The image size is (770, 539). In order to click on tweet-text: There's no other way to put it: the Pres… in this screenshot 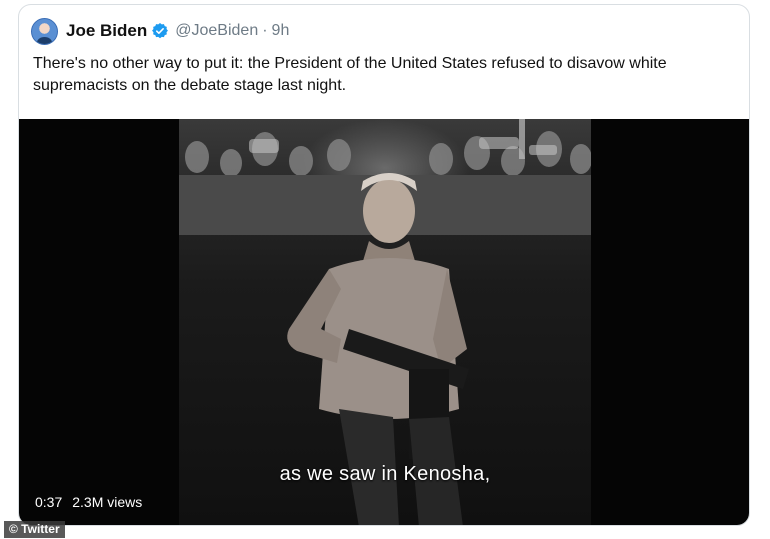, I will do `click(350, 74)`.